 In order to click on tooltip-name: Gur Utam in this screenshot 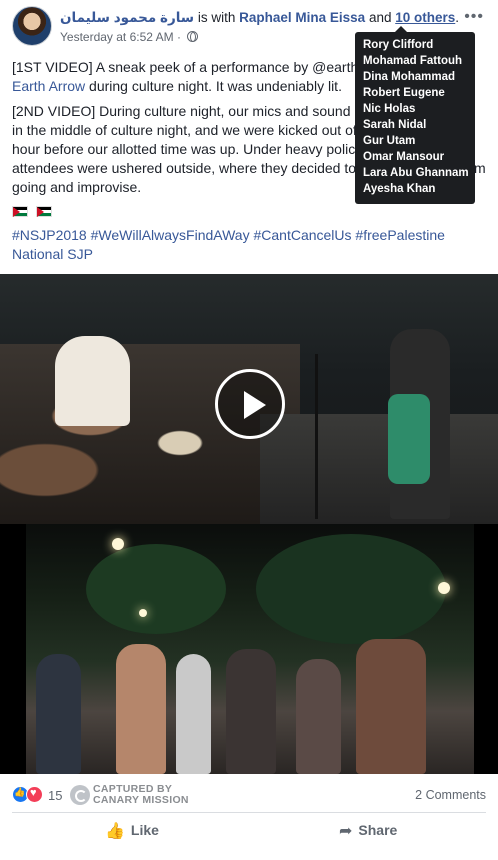, I will do `click(389, 141)`.